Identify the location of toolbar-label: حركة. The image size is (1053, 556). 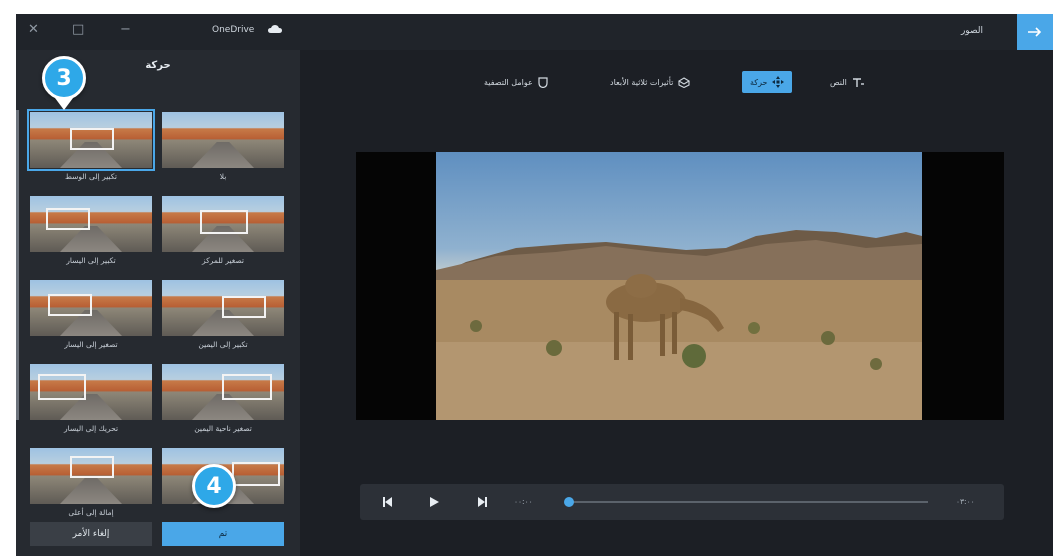
(759, 82).